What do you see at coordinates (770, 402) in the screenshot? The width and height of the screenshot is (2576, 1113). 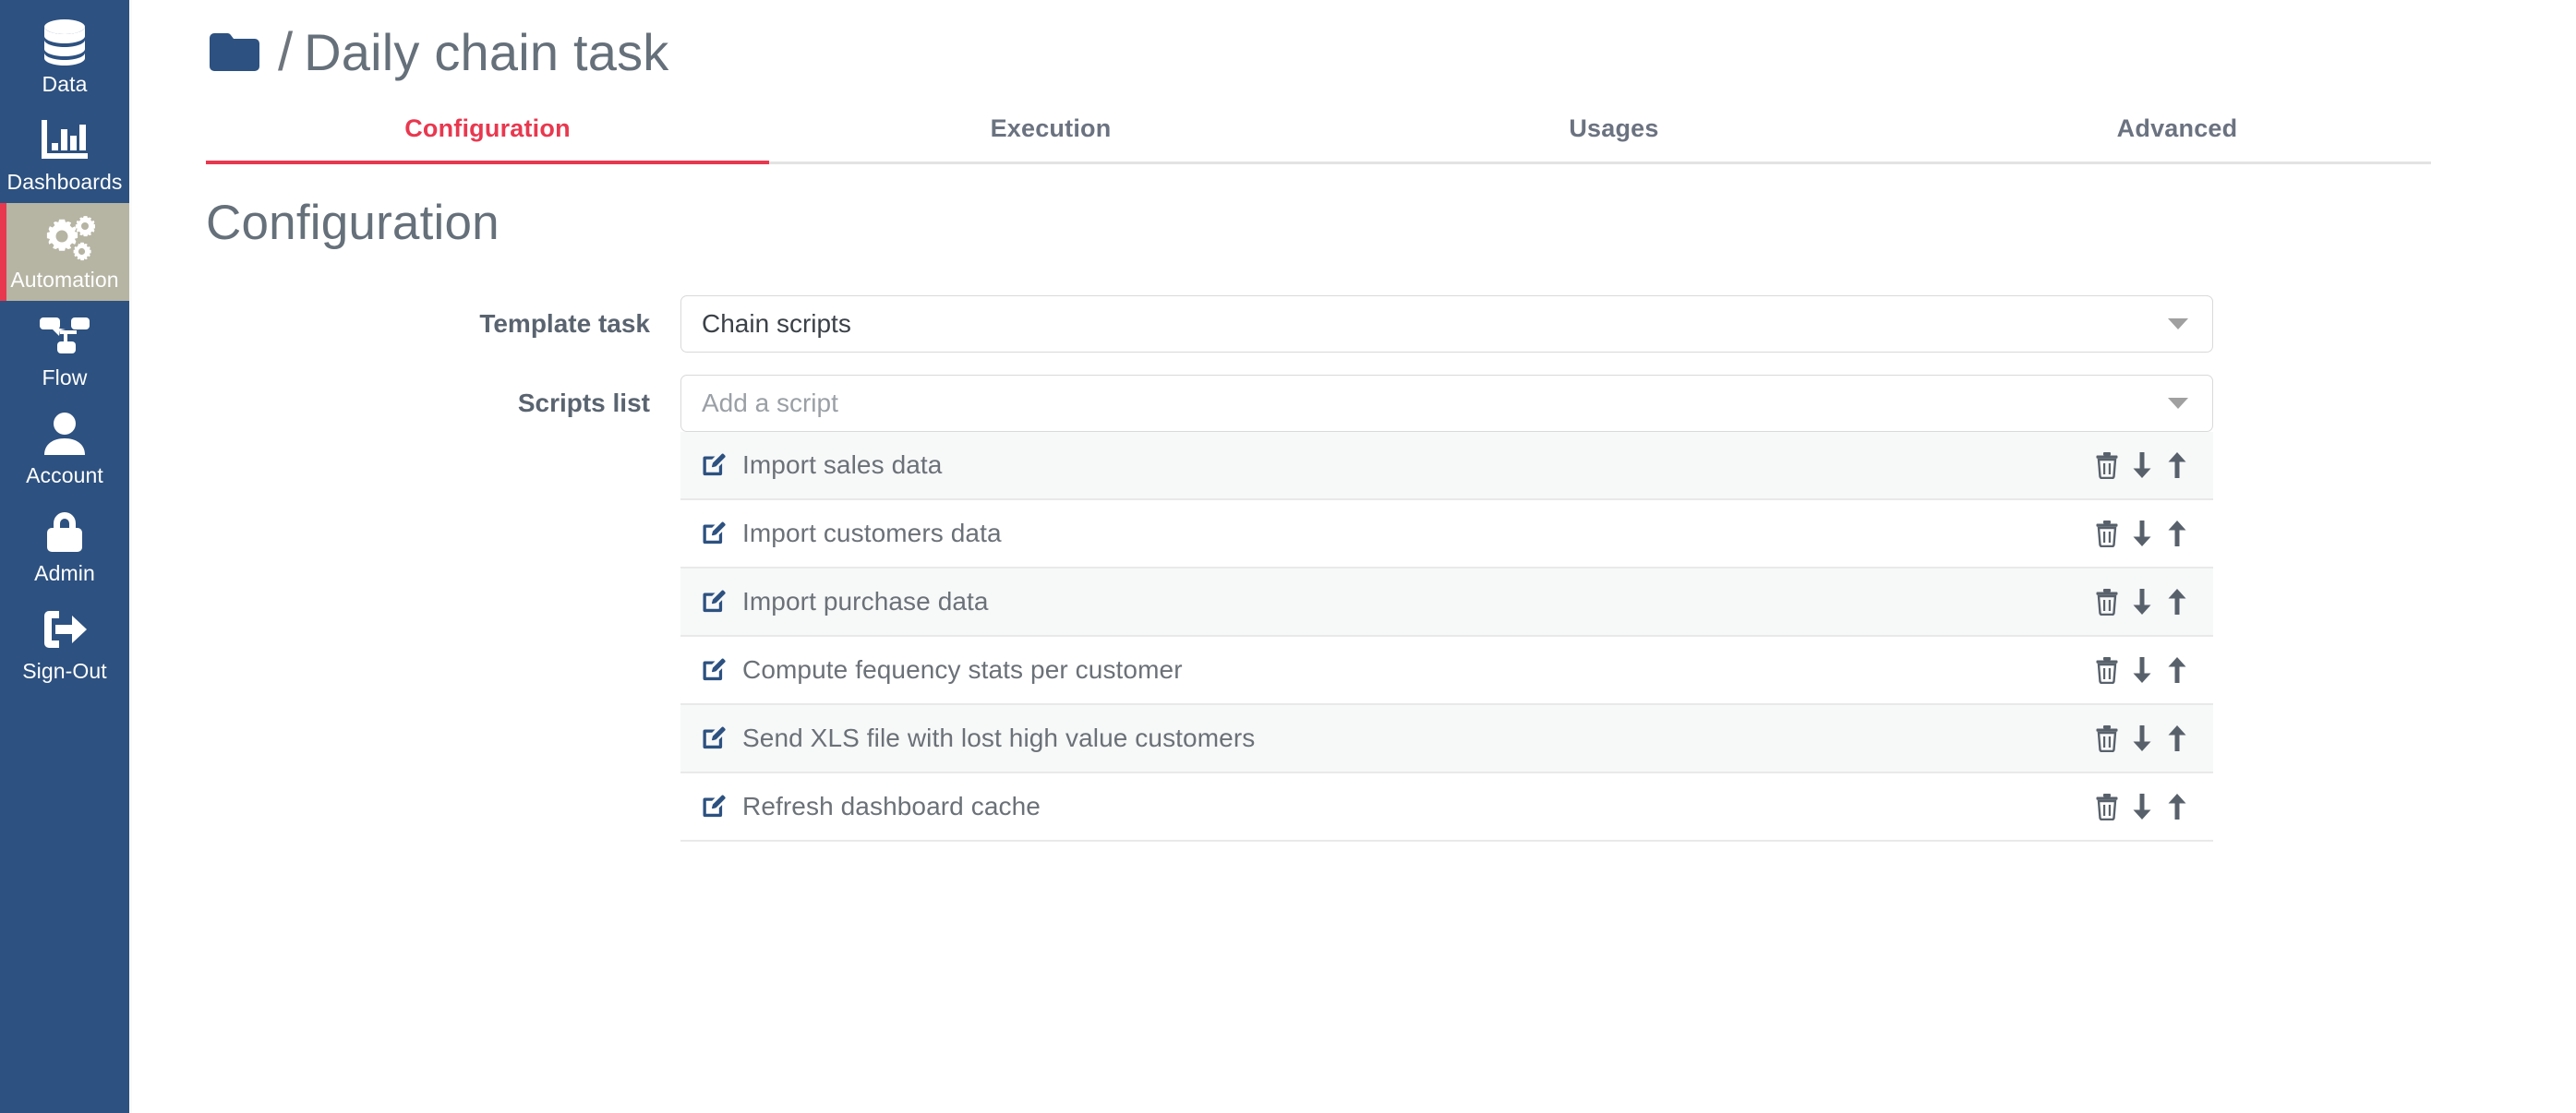 I see `add-script-placeholder: Add a script` at bounding box center [770, 402].